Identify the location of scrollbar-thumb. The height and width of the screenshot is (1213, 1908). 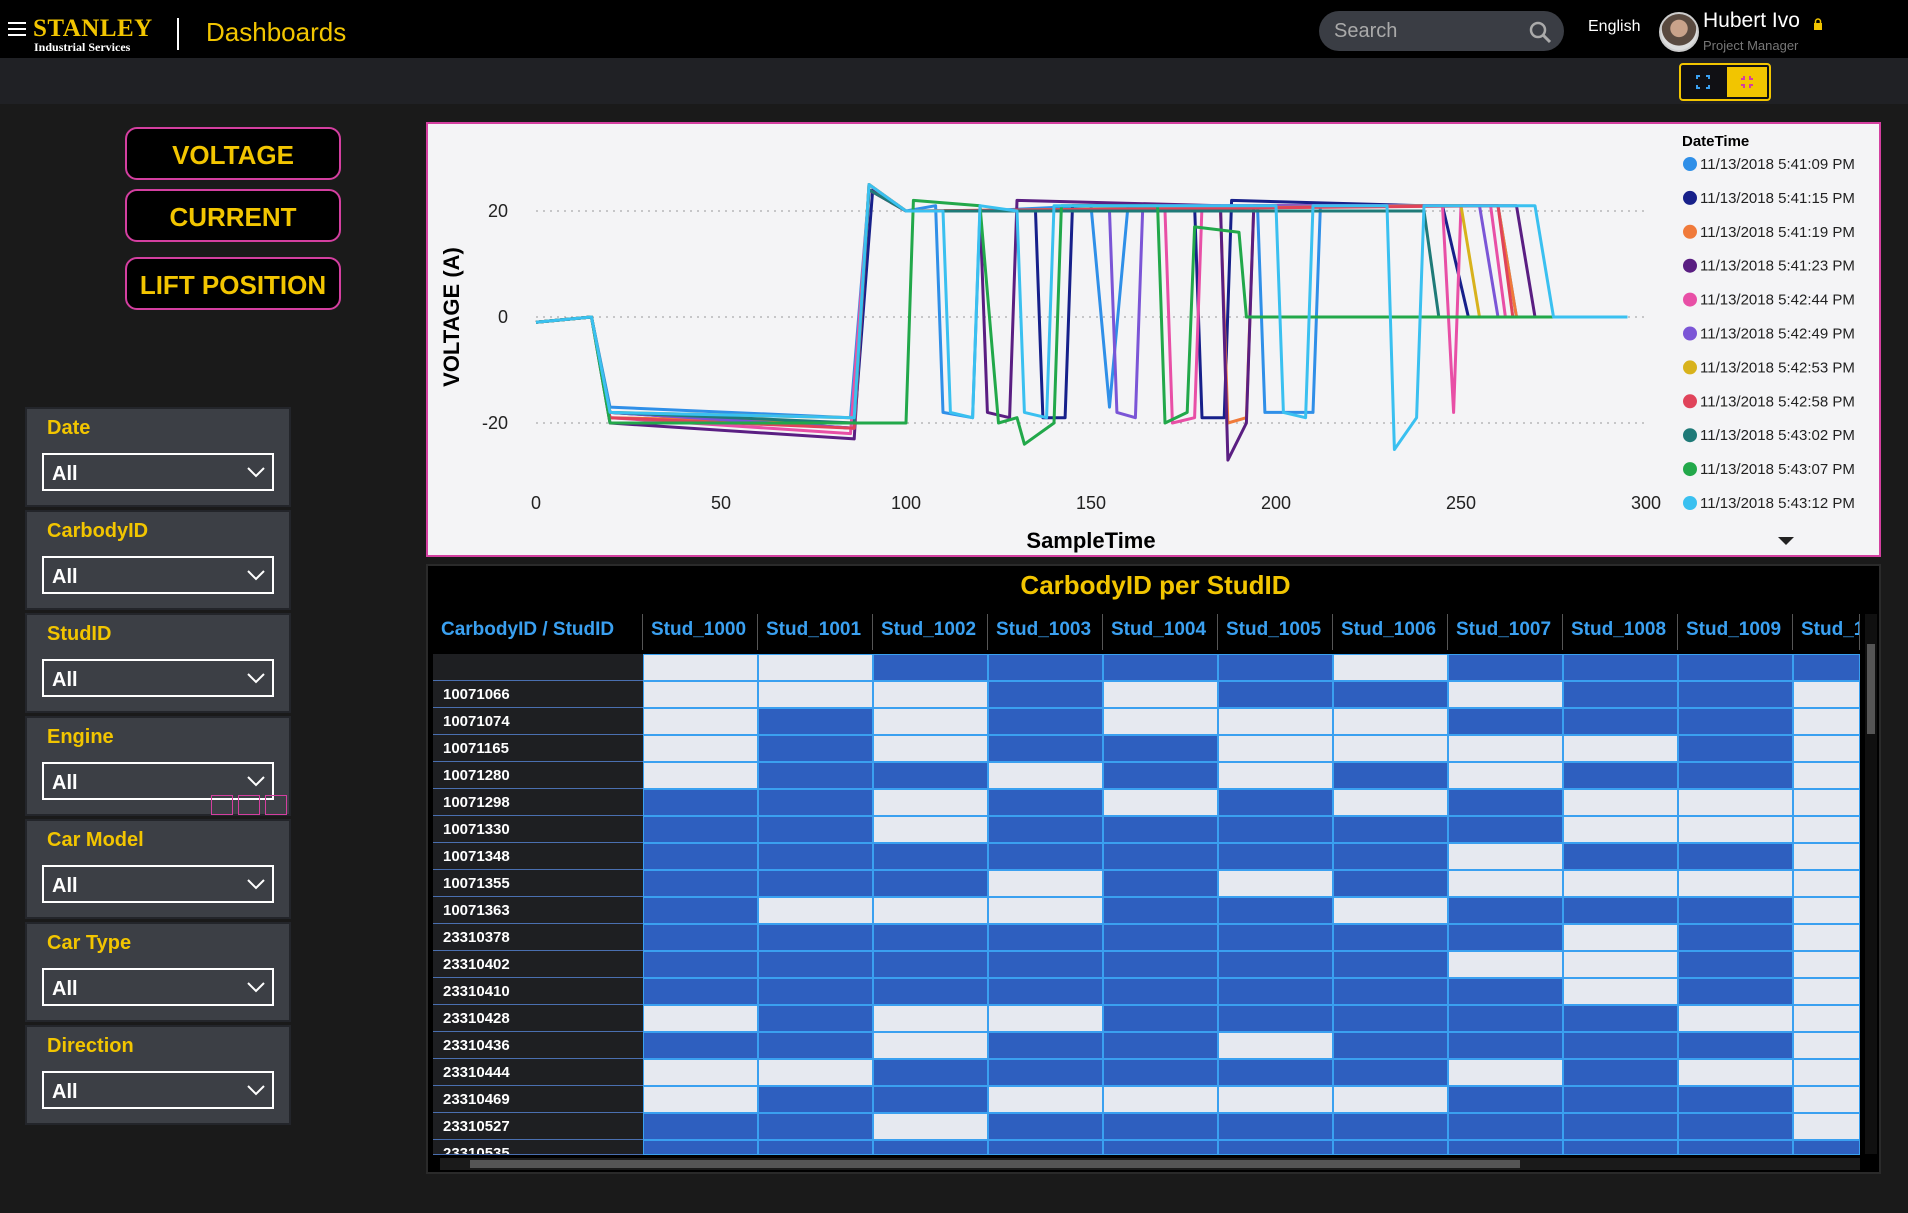
(995, 1164).